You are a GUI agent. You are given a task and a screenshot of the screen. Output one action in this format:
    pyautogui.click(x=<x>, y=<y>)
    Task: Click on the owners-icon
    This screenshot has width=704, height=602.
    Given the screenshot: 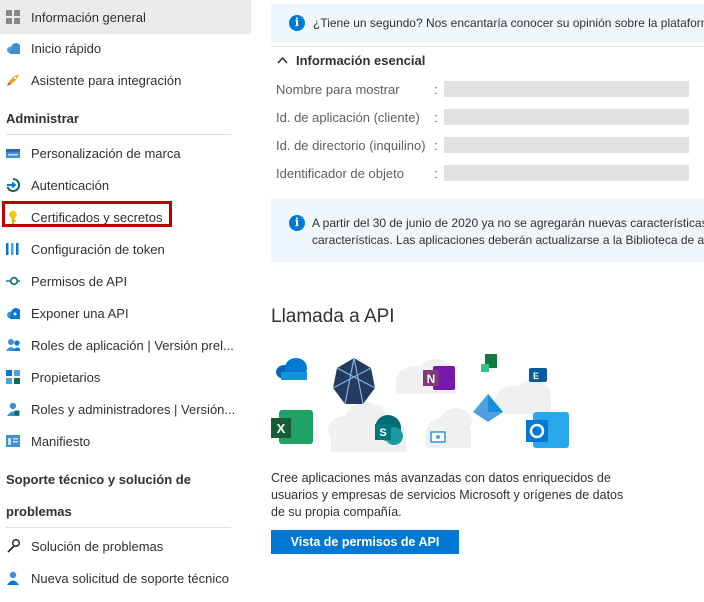 What is the action you would take?
    pyautogui.click(x=13, y=377)
    